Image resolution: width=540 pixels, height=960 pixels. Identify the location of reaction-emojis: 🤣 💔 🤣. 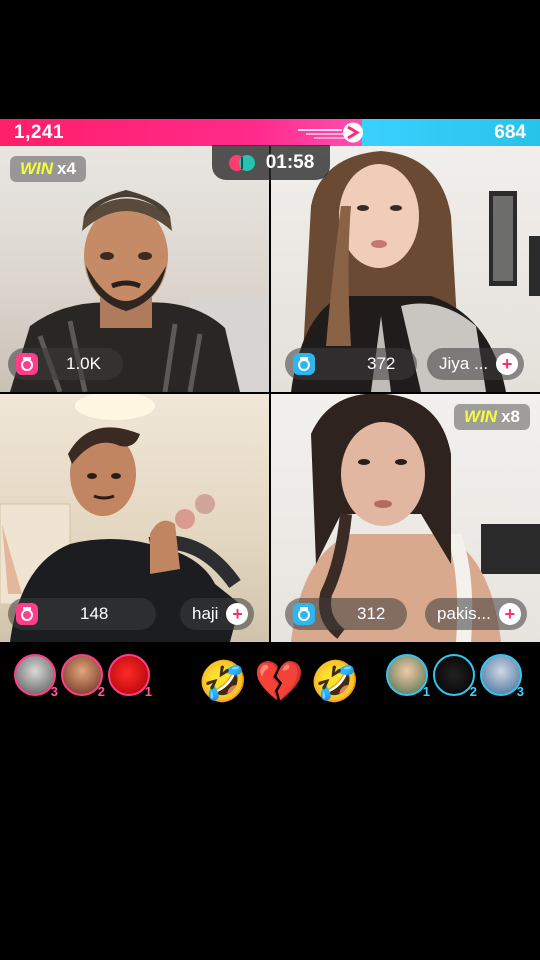
(279, 682).